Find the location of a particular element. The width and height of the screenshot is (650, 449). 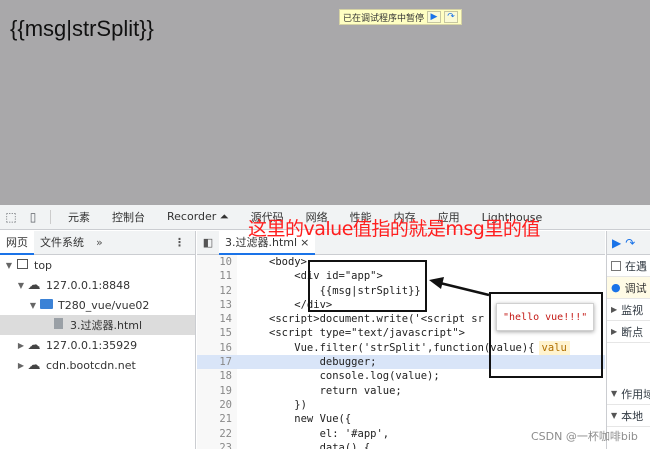

tab-elements: 元素 is located at coordinates (79, 217).